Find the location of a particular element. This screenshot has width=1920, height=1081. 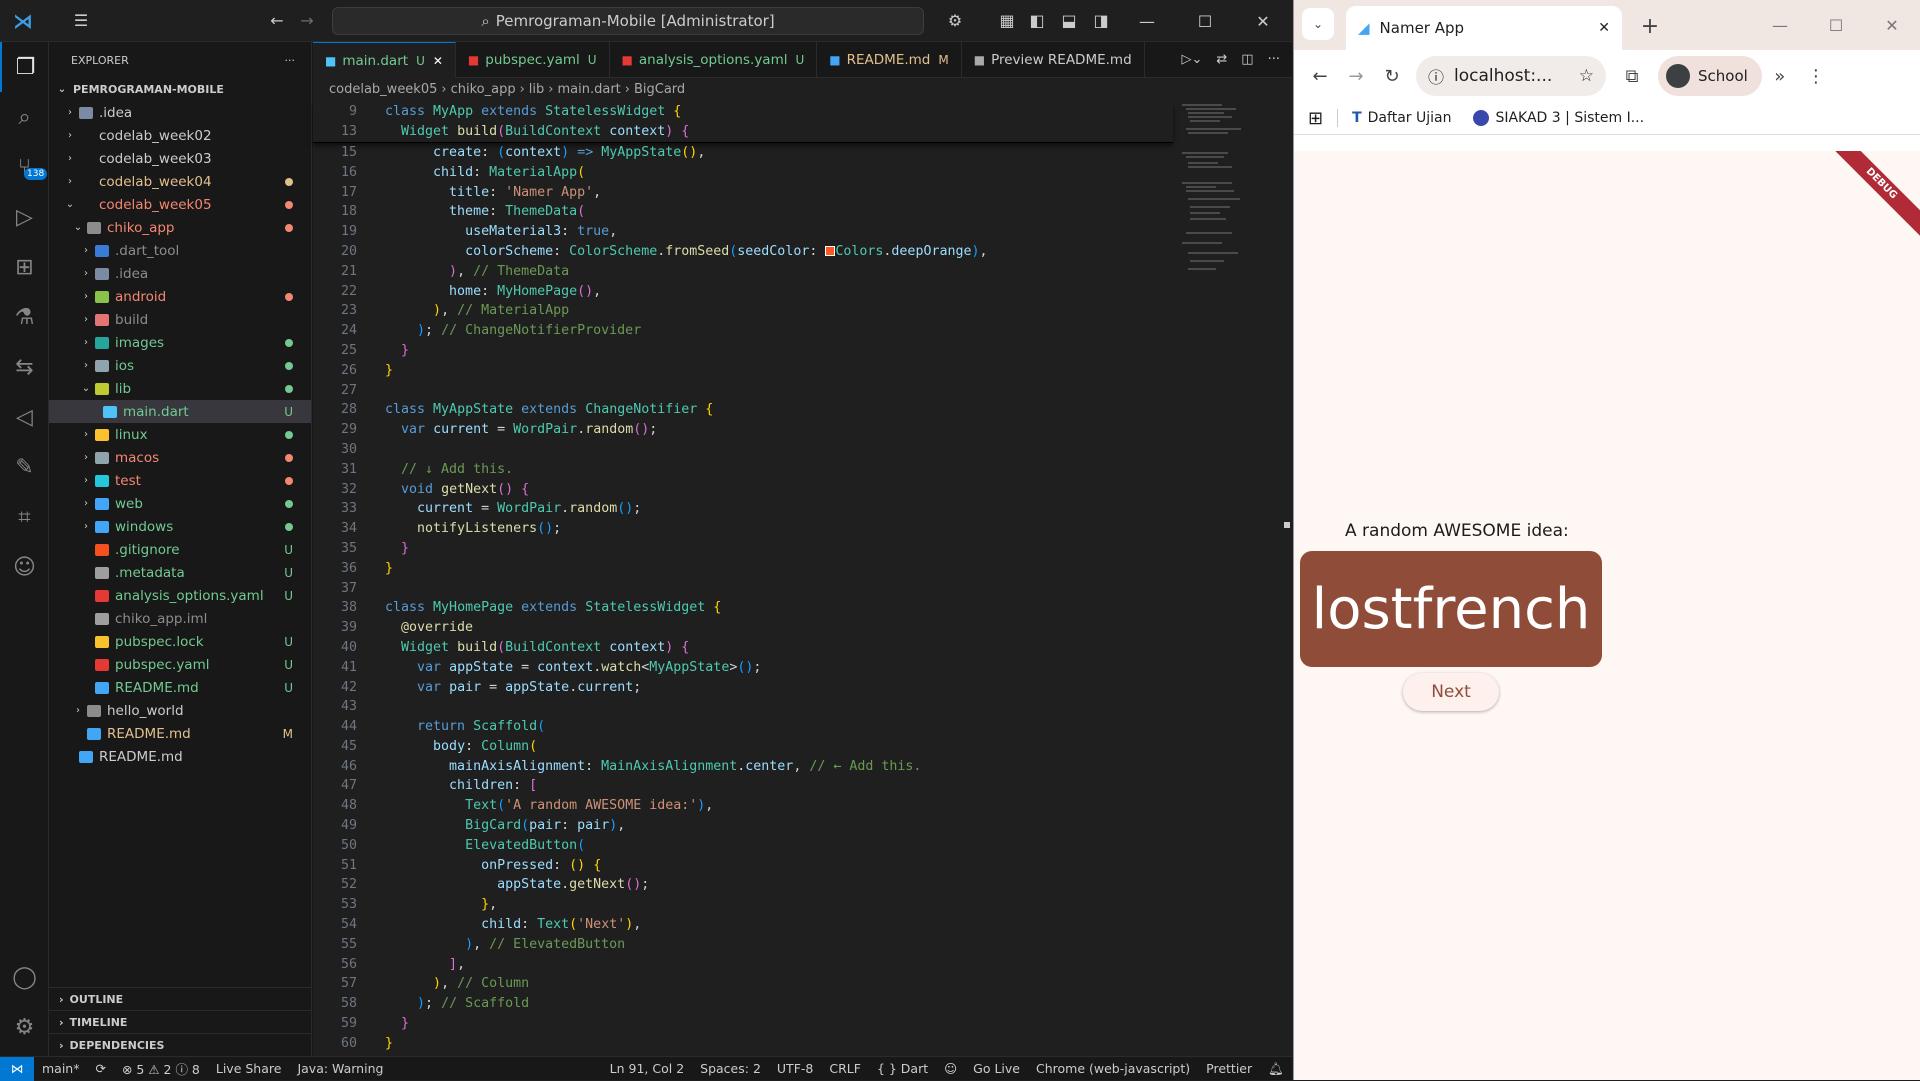

code-line: 60} is located at coordinates (743, 1043).